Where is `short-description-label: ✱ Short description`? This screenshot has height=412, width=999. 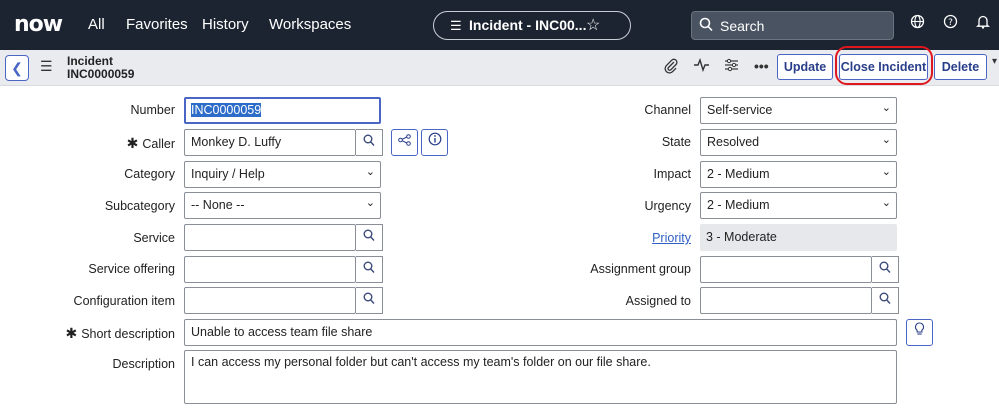 short-description-label: ✱ Short description is located at coordinates (120, 333).